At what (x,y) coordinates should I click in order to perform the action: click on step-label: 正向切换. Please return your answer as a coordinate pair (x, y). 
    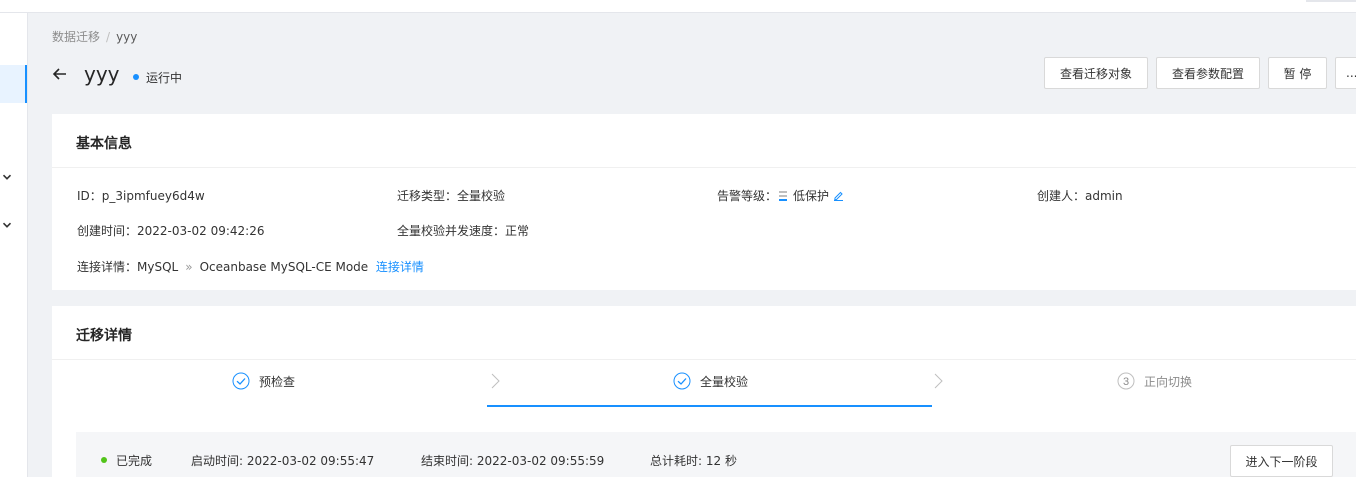
    Looking at the image, I should click on (1168, 381).